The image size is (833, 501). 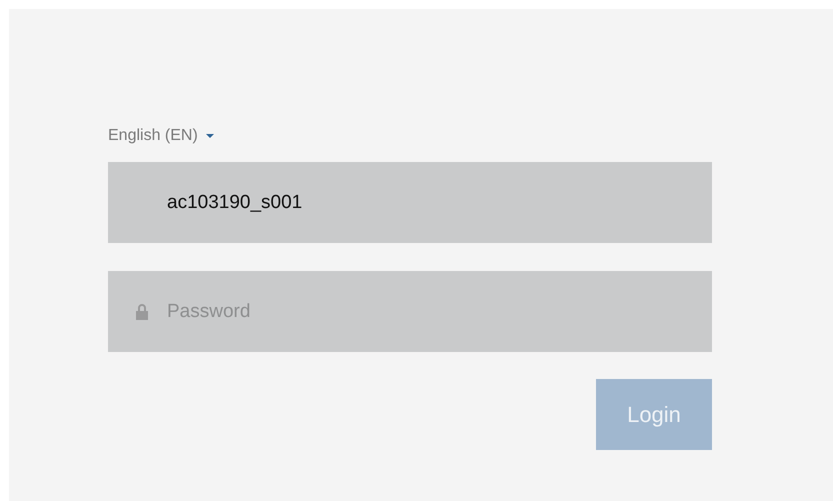 What do you see at coordinates (142, 311) in the screenshot?
I see `lock-icon` at bounding box center [142, 311].